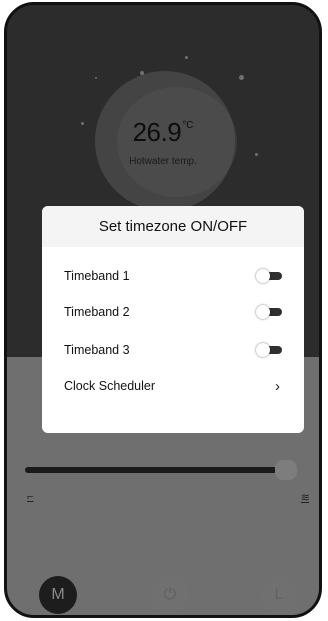 This screenshot has width=328, height=621. I want to click on power-button: ⏻, so click(170, 595).